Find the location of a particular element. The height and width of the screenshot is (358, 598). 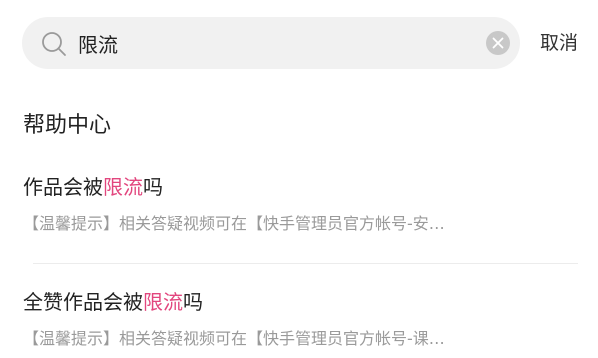

search-input is located at coordinates (278, 43).